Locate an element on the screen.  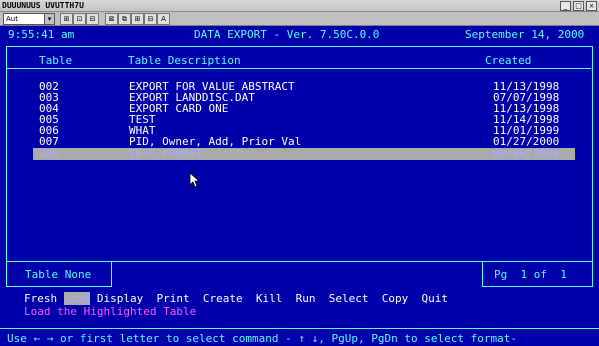
close-button: × is located at coordinates (591, 6).